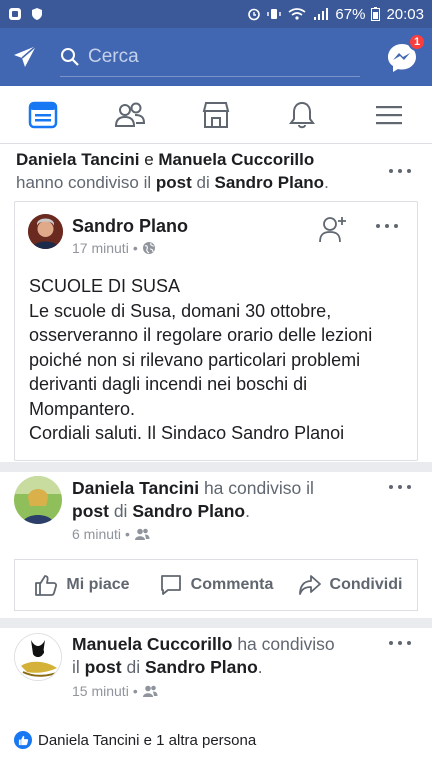  Describe the element at coordinates (417, 42) in the screenshot. I see `messenger-badge: 1` at that location.